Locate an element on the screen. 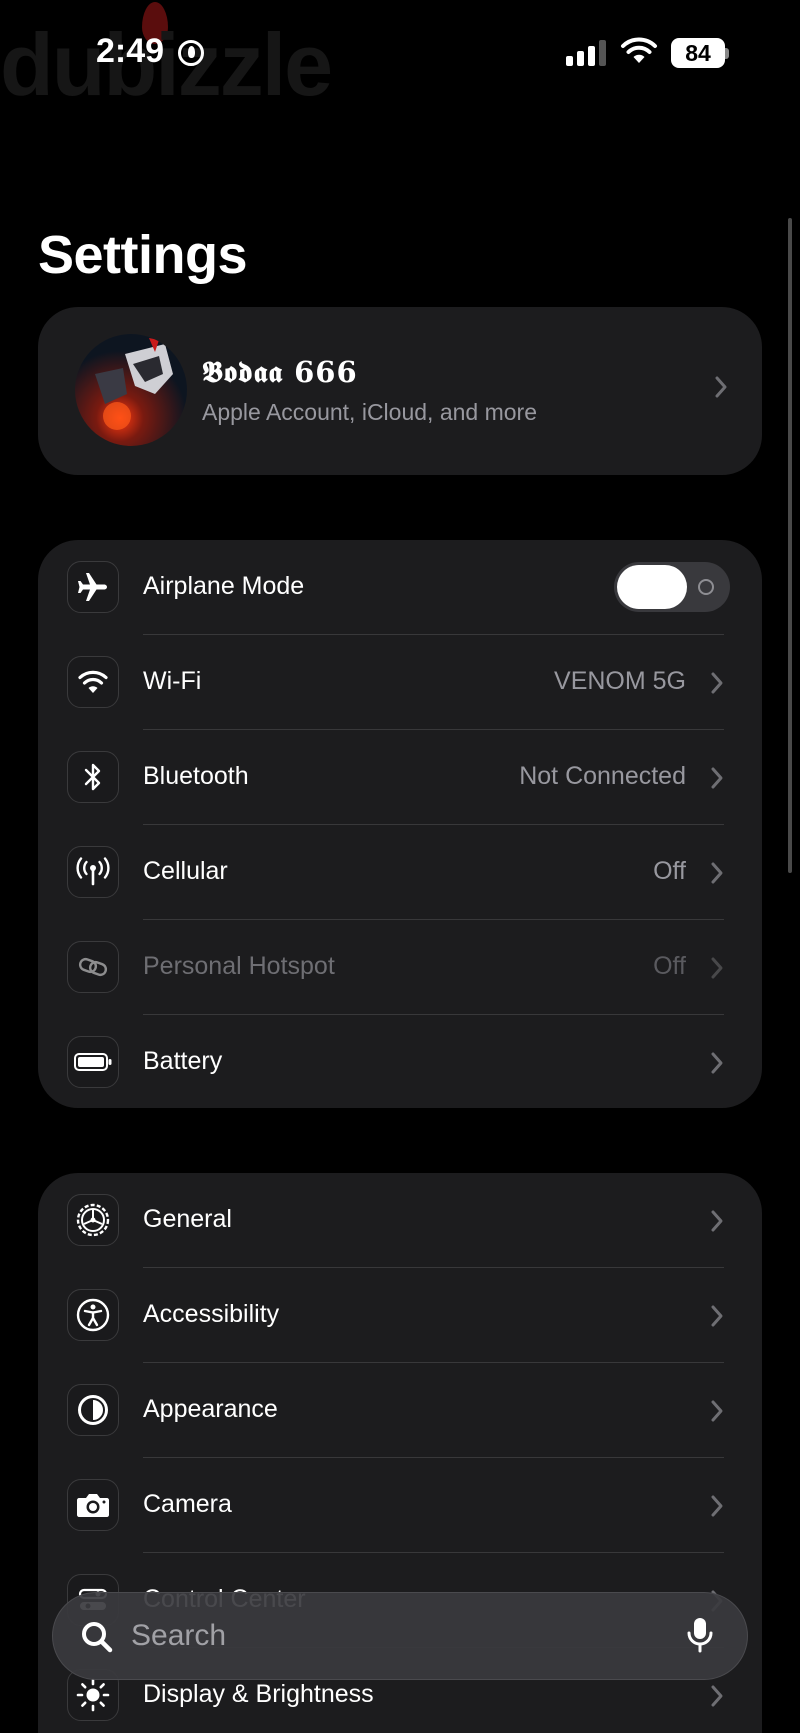 The width and height of the screenshot is (800, 1733). scroll-indicator is located at coordinates (790, 545).